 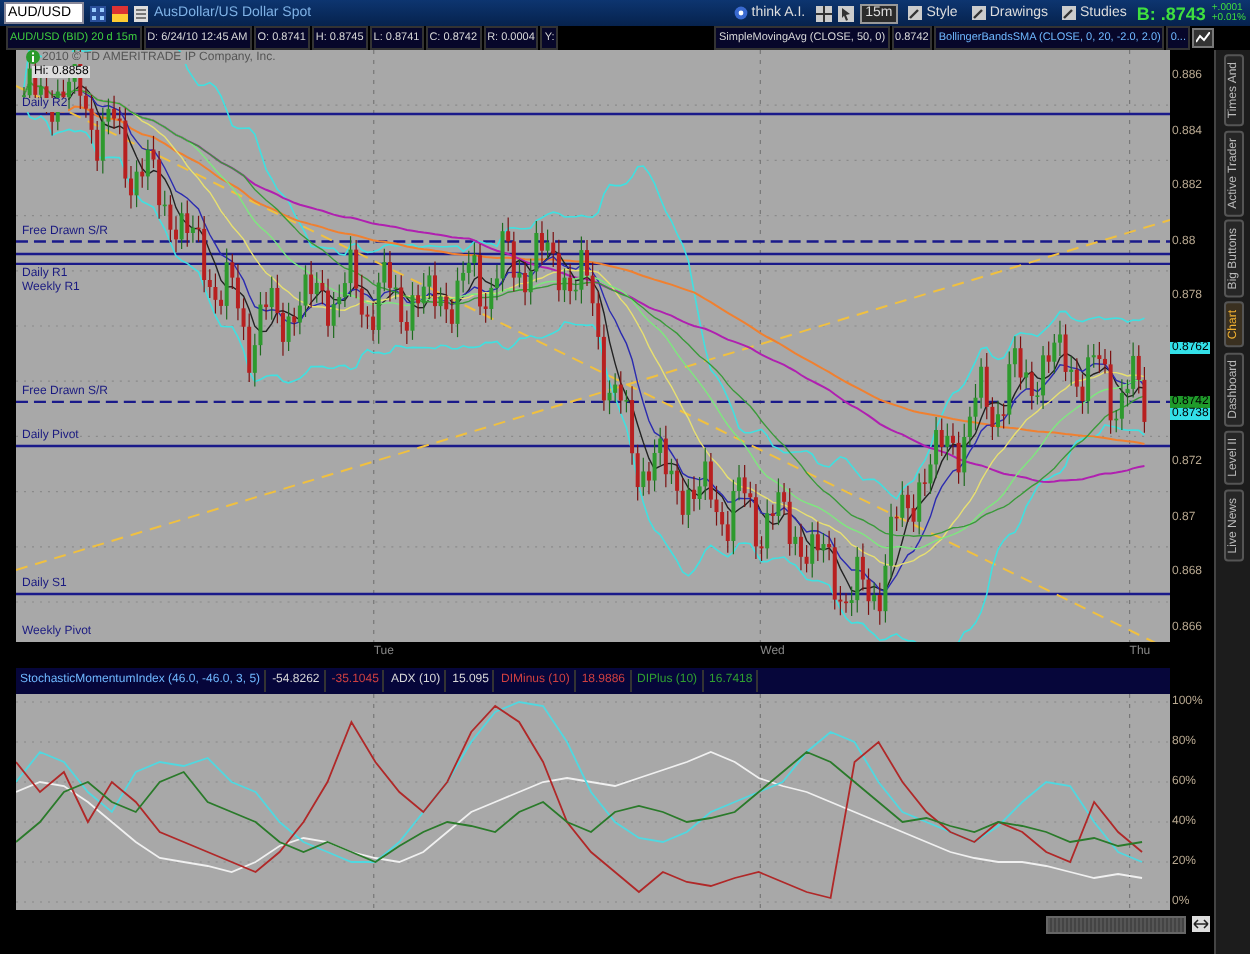 I want to click on document-icon, so click(x=141, y=13).